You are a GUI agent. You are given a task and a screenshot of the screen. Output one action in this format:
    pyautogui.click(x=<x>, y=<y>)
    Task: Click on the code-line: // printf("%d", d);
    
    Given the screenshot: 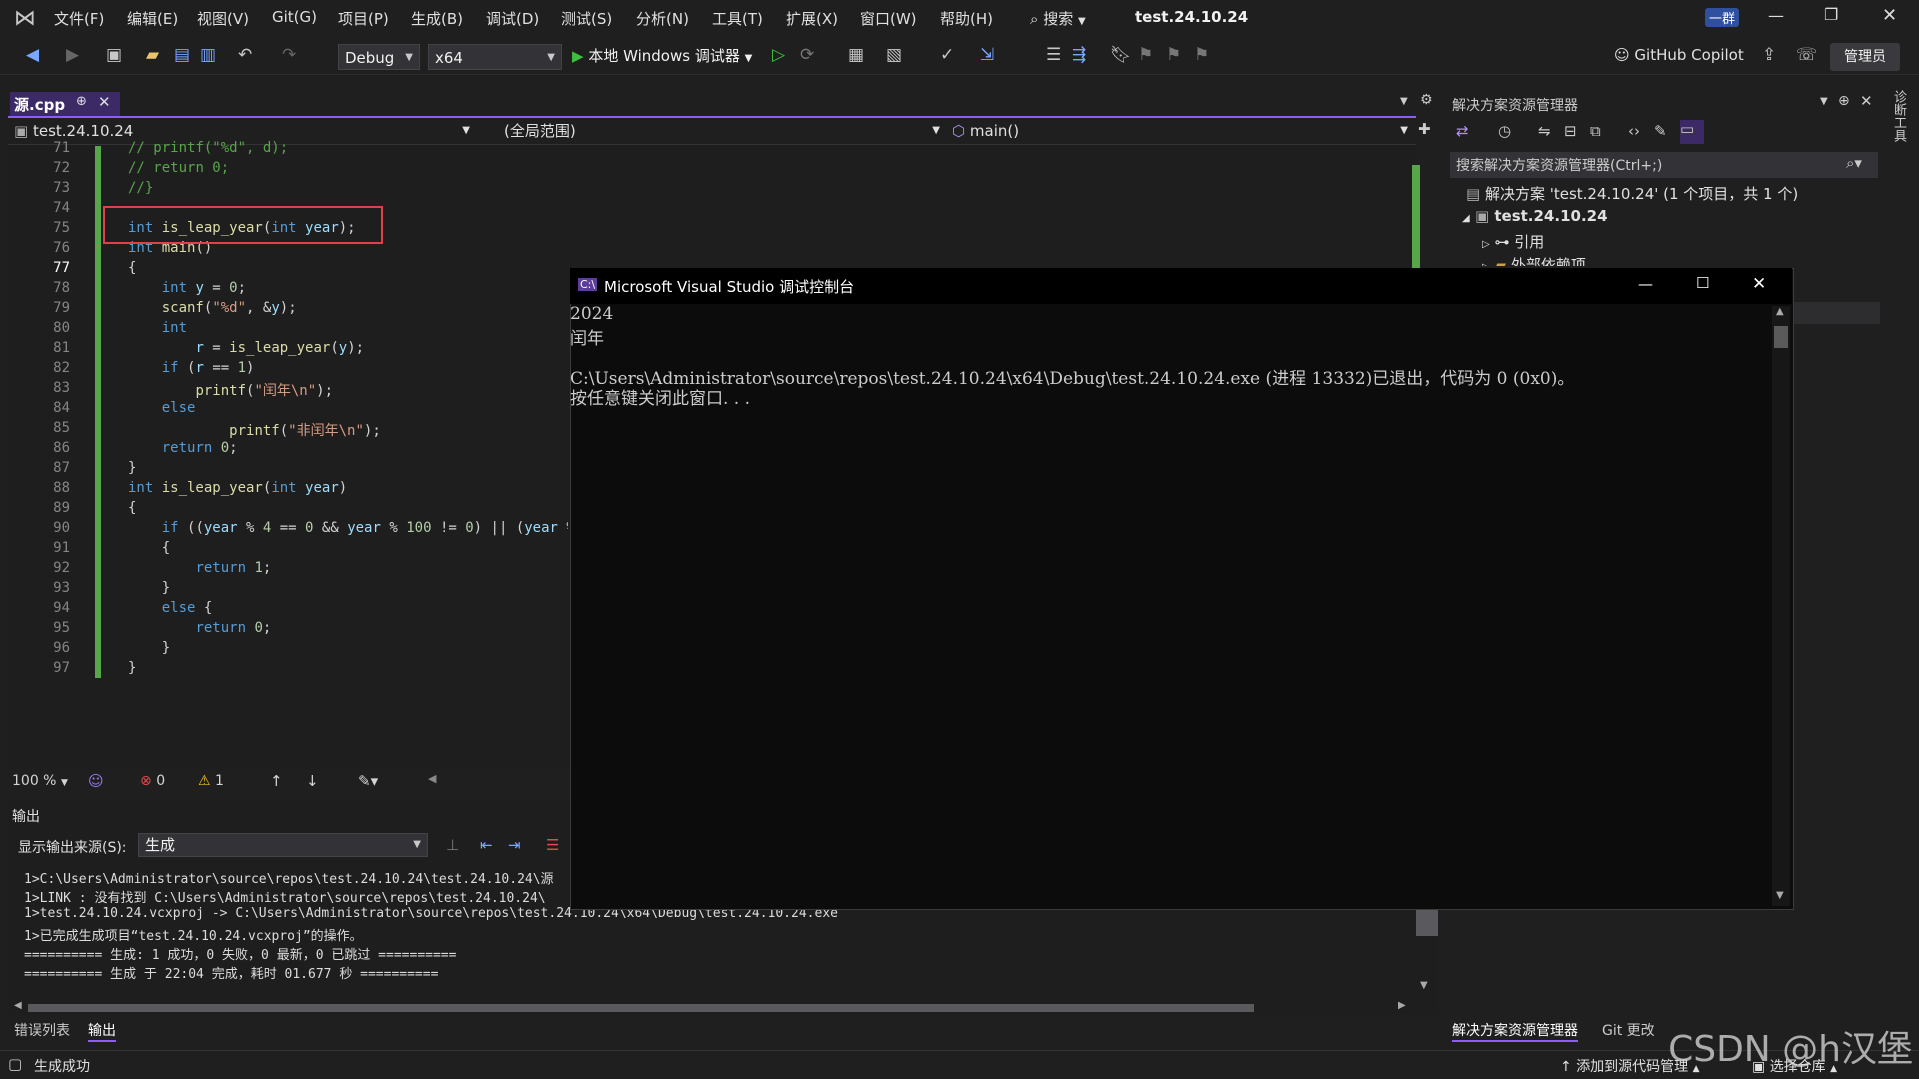 What is the action you would take?
    pyautogui.click(x=208, y=148)
    